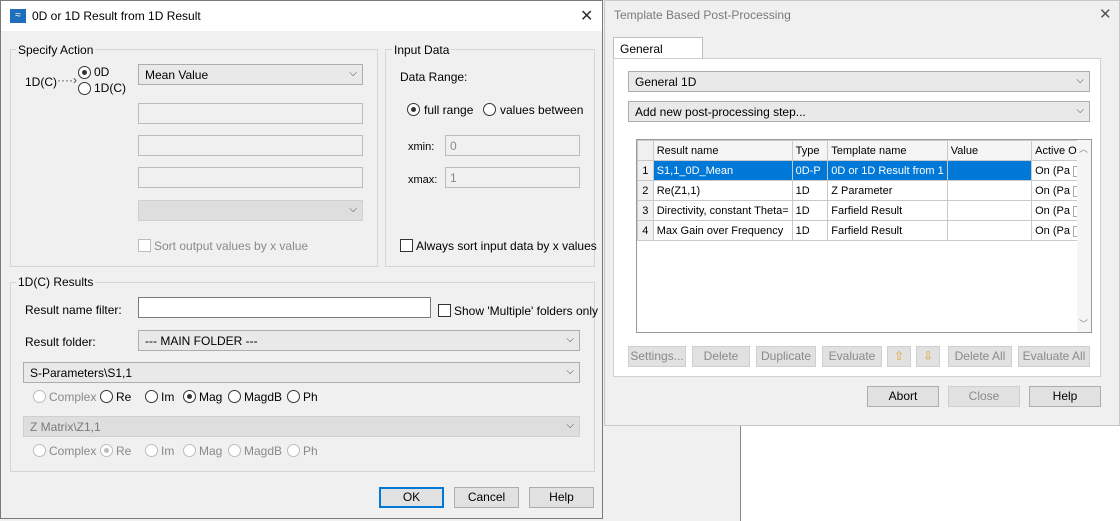 Image resolution: width=1120 pixels, height=521 pixels. Describe the element at coordinates (201, 341) in the screenshot. I see `result-folder-value: --- MAIN FOLDER ---` at that location.